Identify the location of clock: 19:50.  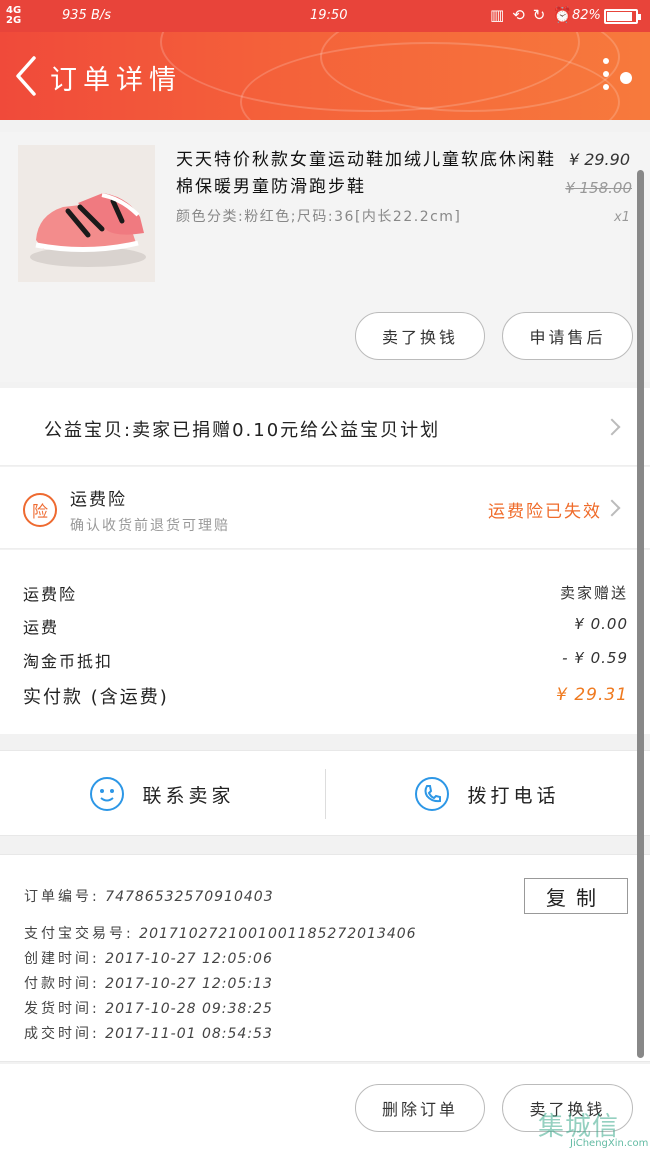
(329, 15).